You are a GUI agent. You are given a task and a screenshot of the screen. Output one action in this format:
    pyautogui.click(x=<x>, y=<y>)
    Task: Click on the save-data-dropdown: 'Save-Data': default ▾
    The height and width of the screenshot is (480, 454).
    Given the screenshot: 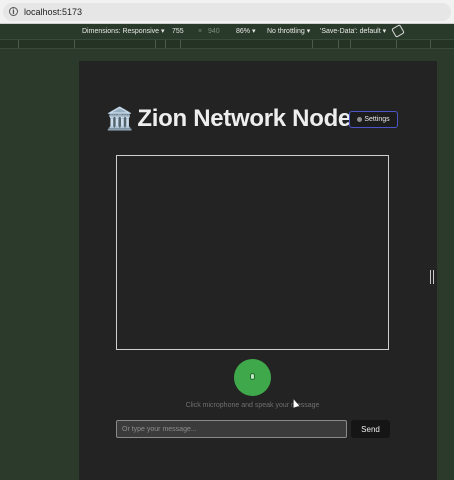 What is the action you would take?
    pyautogui.click(x=353, y=31)
    